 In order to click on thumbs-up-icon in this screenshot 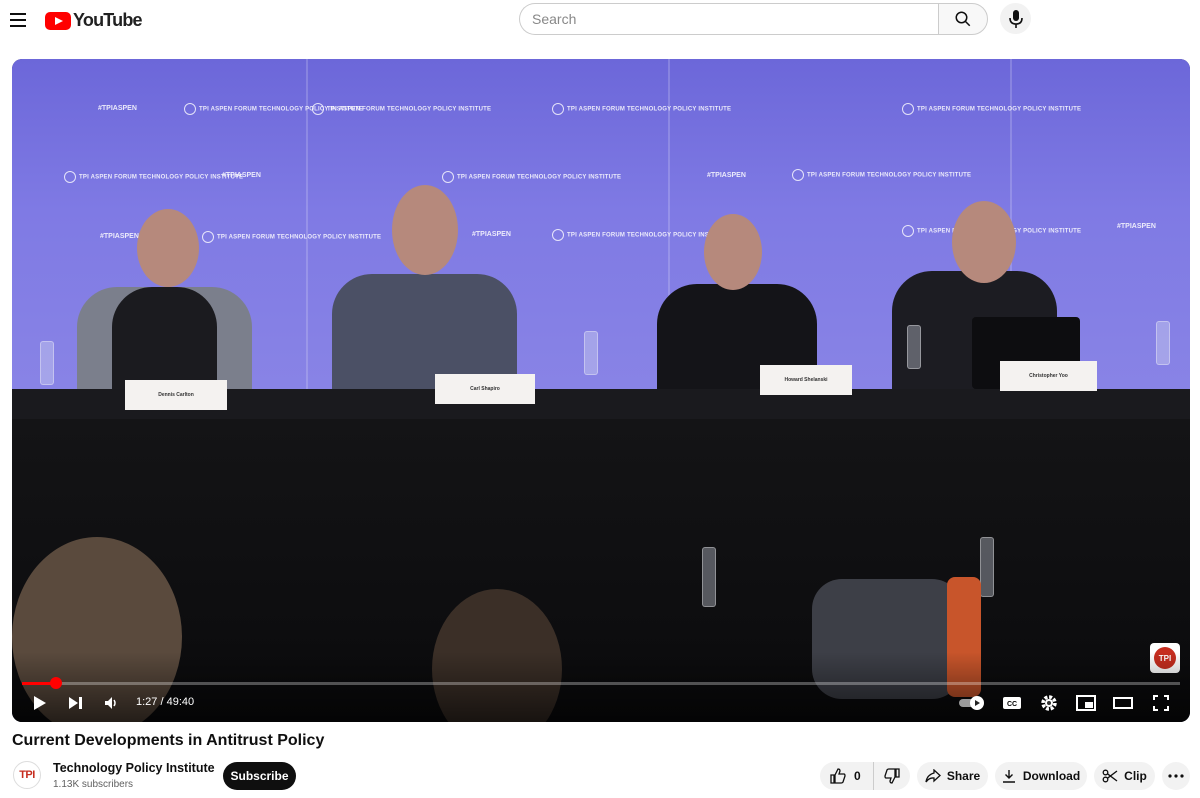, I will do `click(838, 776)`.